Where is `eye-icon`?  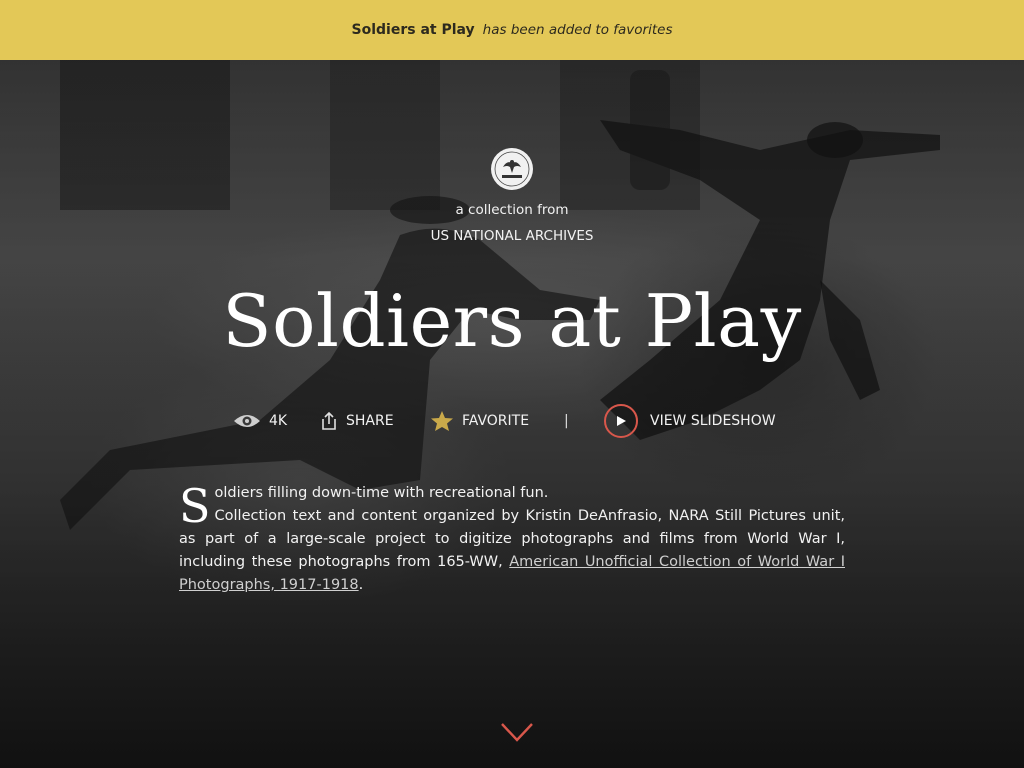 eye-icon is located at coordinates (247, 421).